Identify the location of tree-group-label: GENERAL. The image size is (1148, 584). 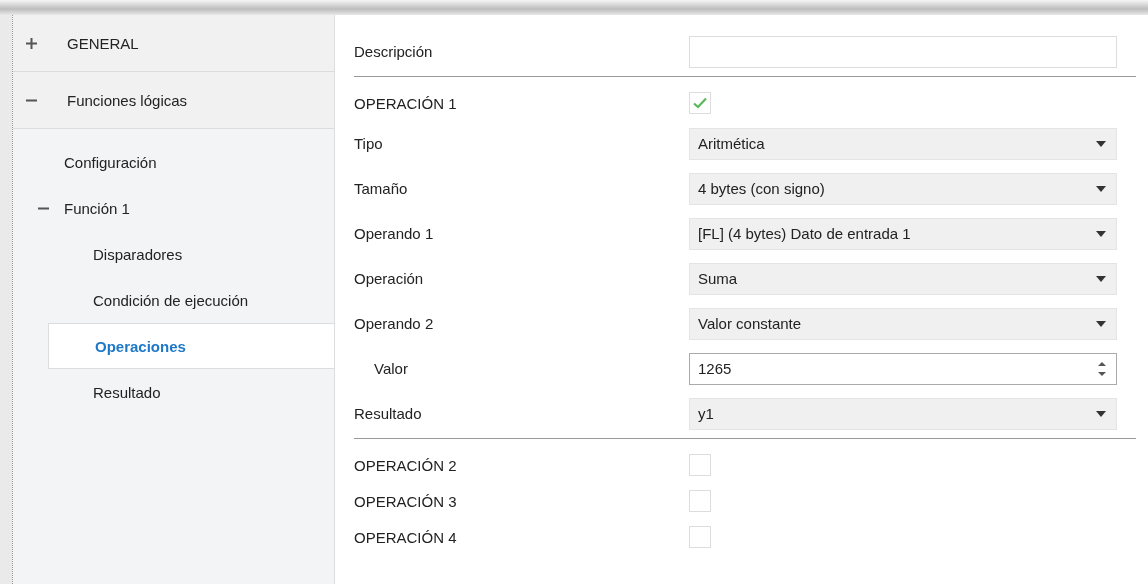
(103, 43).